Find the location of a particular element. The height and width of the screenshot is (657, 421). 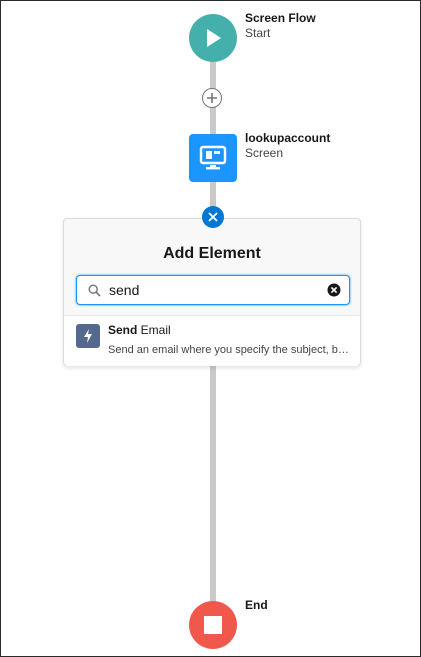

plus-icon is located at coordinates (212, 98).